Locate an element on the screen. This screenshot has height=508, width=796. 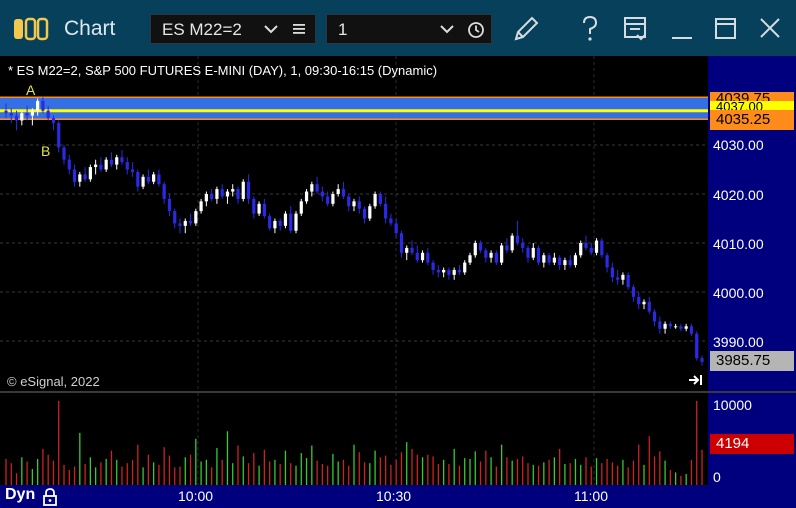
close-icon is located at coordinates (770, 29).